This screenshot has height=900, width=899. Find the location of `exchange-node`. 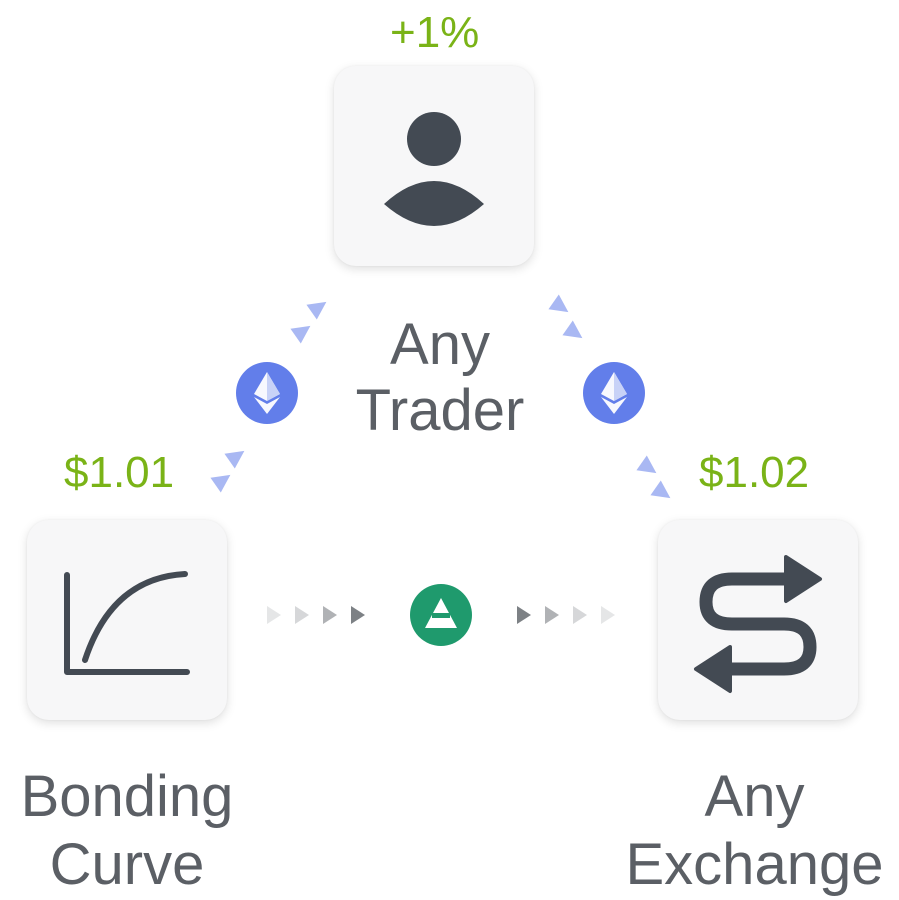

exchange-node is located at coordinates (758, 620).